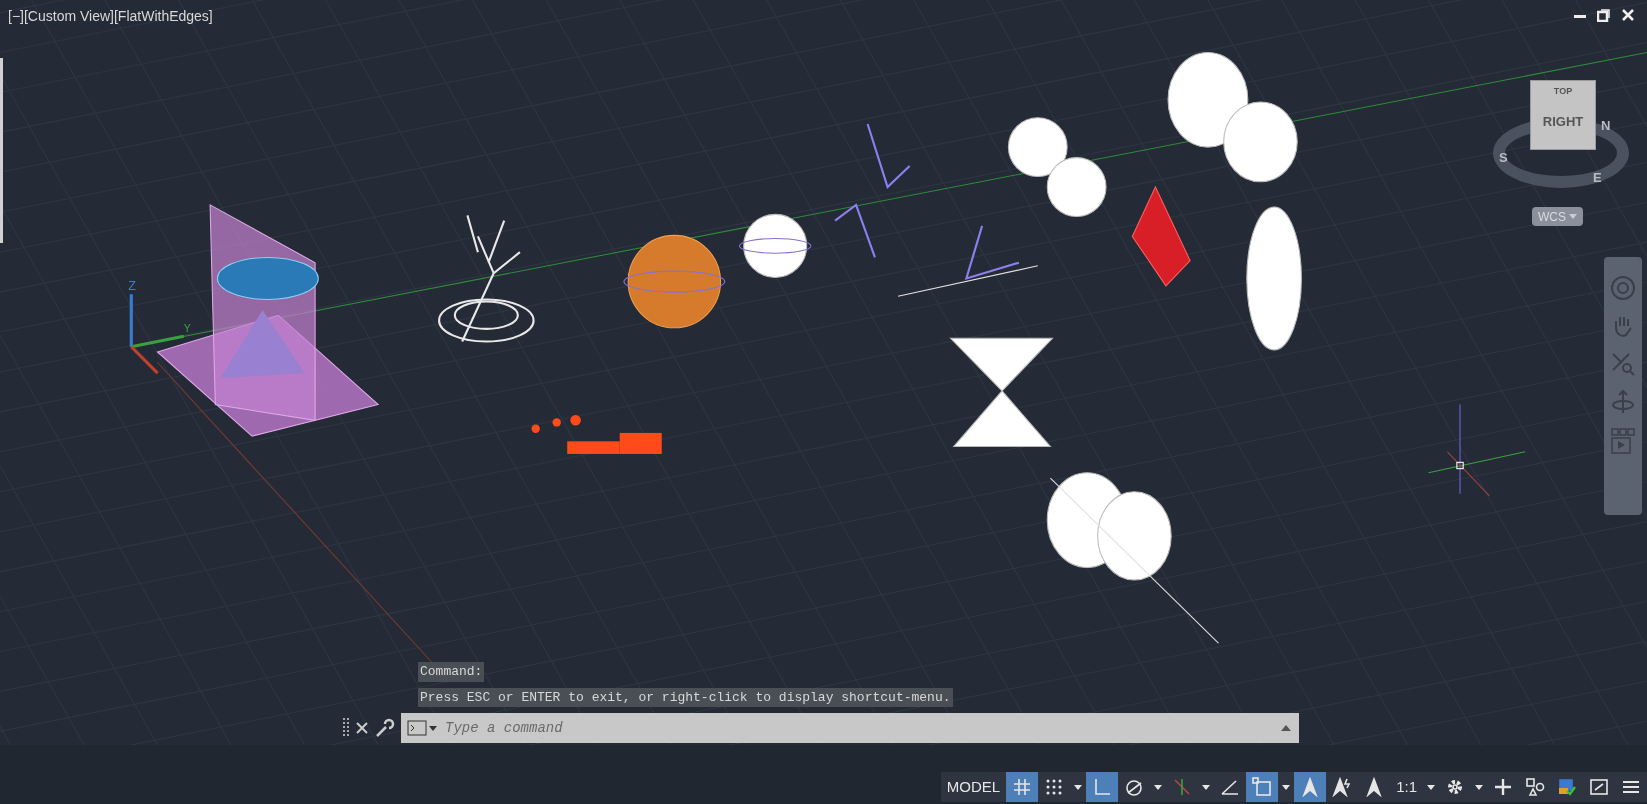 The height and width of the screenshot is (804, 1647). I want to click on square-icon, so click(1262, 787).